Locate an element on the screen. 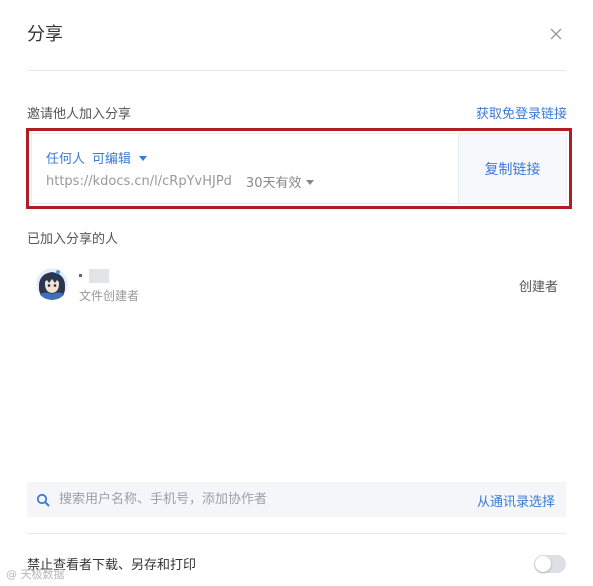 The image size is (593, 586). disable-download-toggle is located at coordinates (550, 564).